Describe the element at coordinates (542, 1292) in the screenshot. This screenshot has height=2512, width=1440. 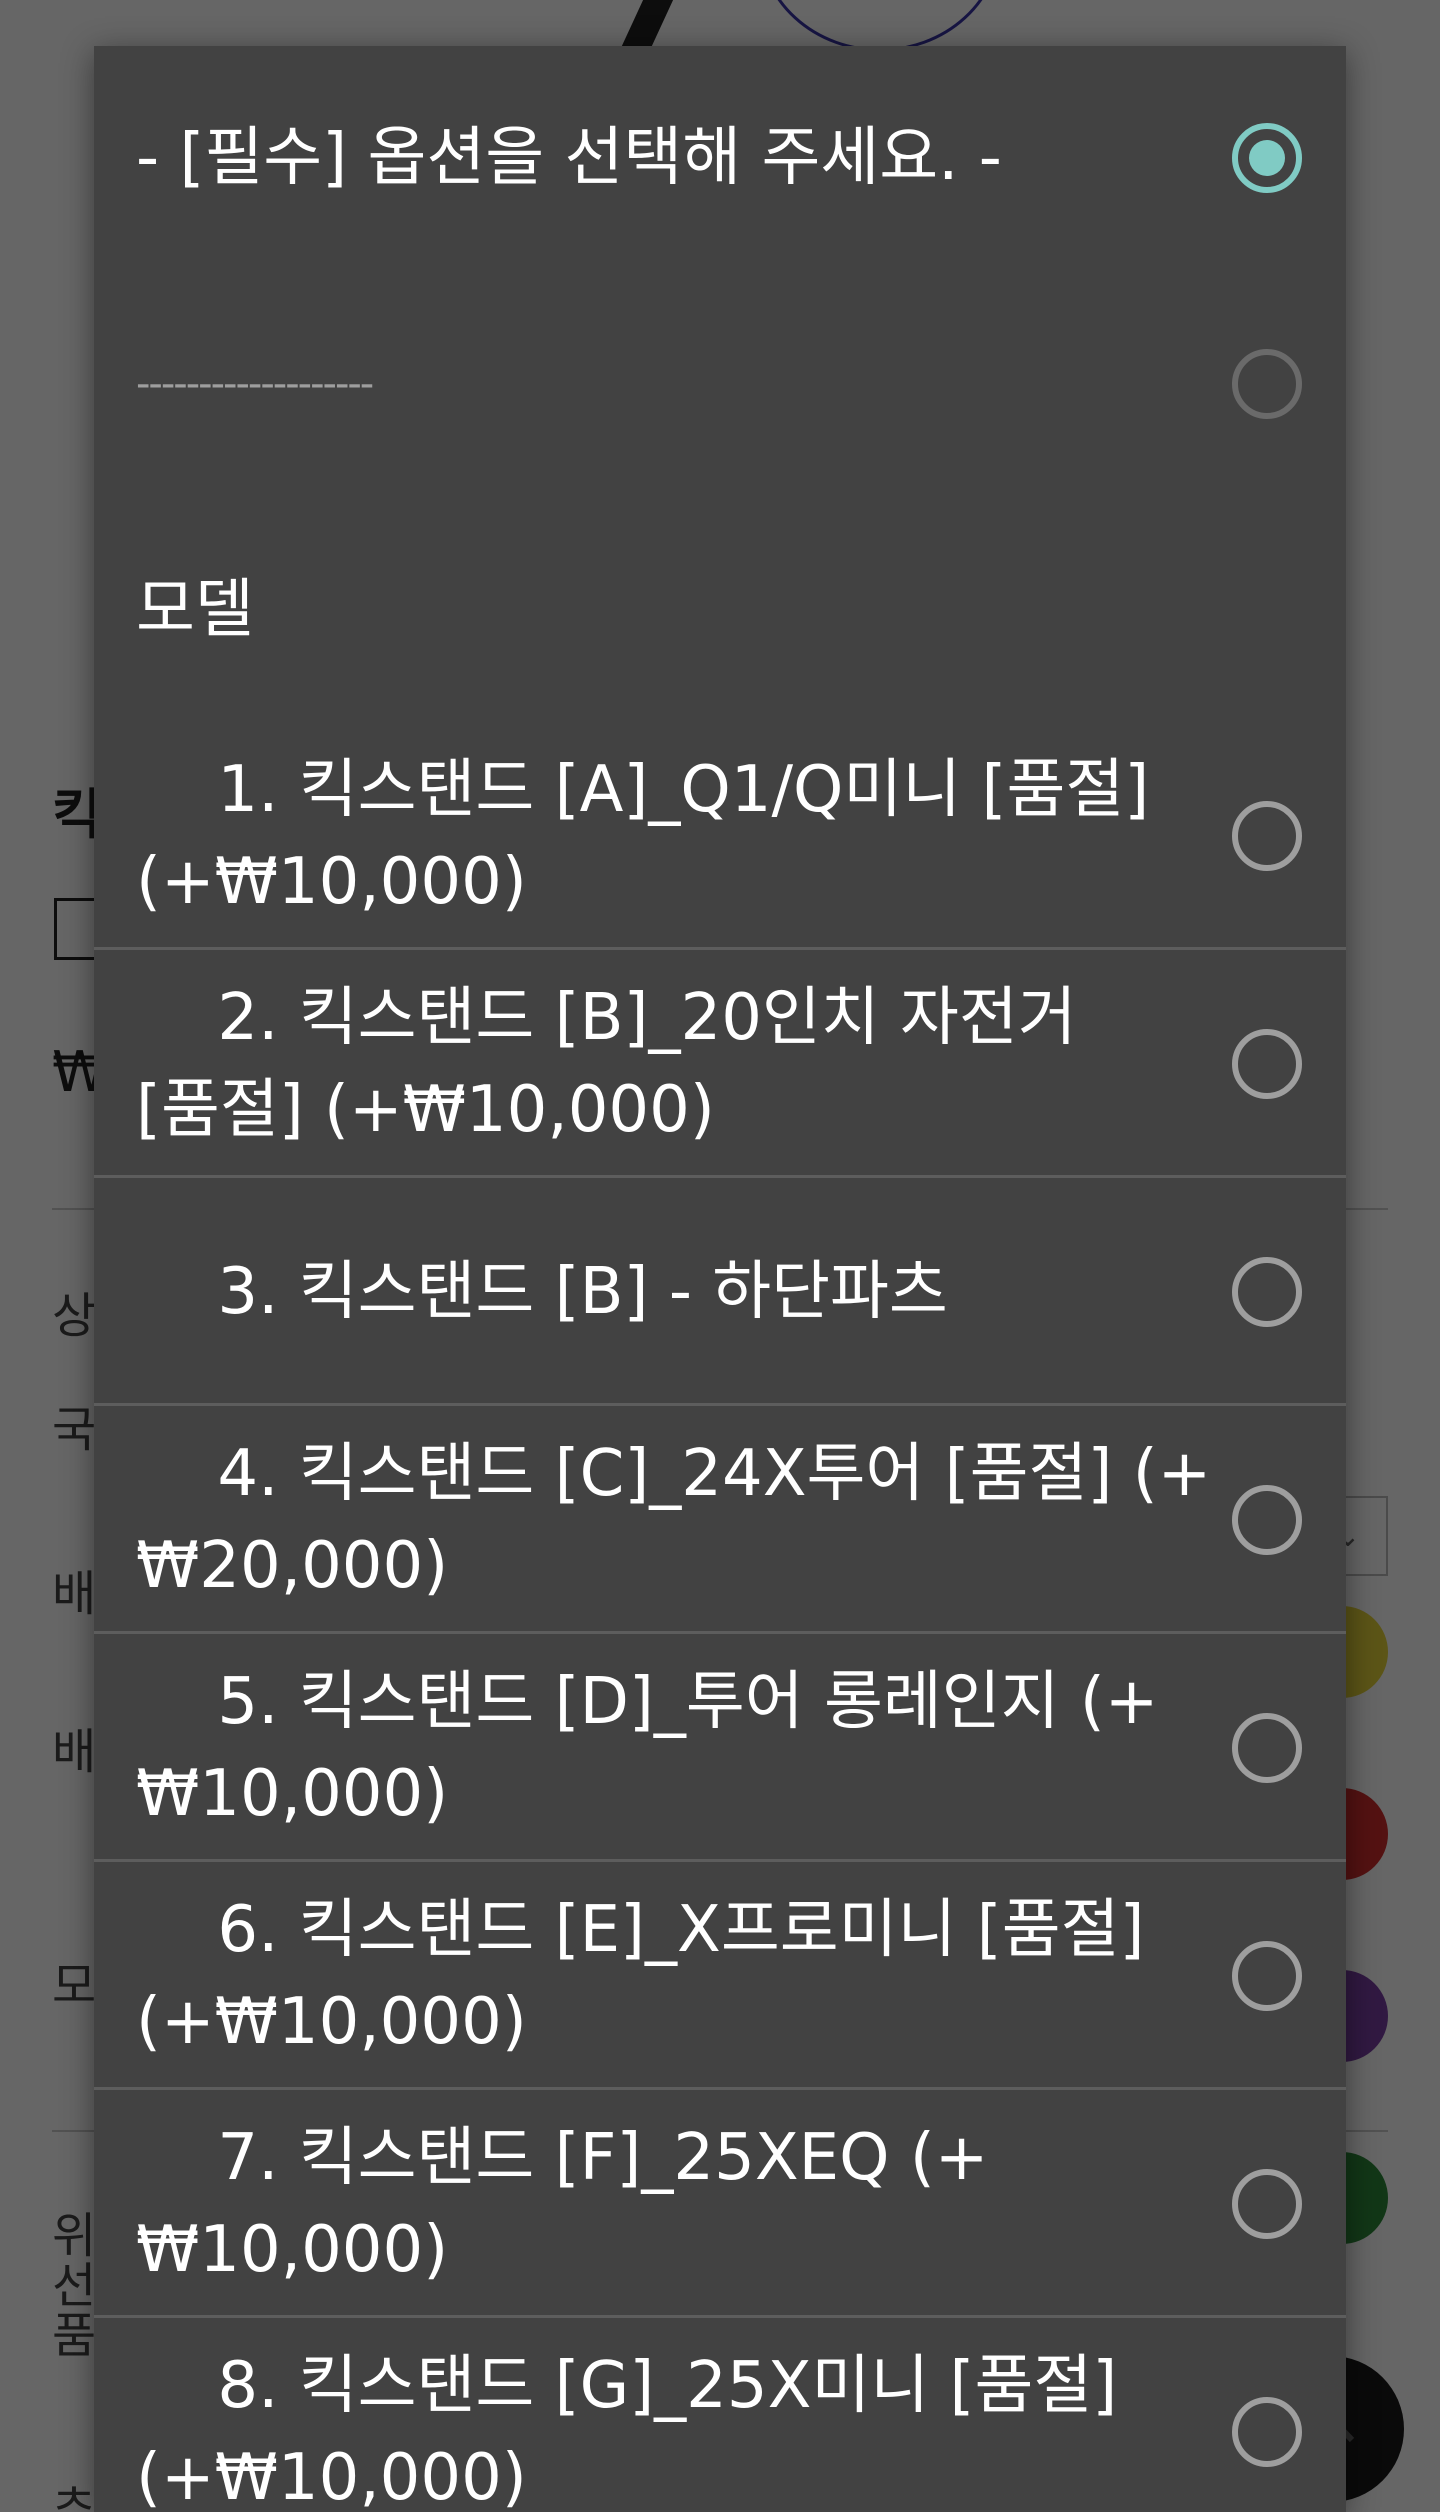
I see `option-label: 3. 킥스탠드 [B] - 하단파츠` at that location.